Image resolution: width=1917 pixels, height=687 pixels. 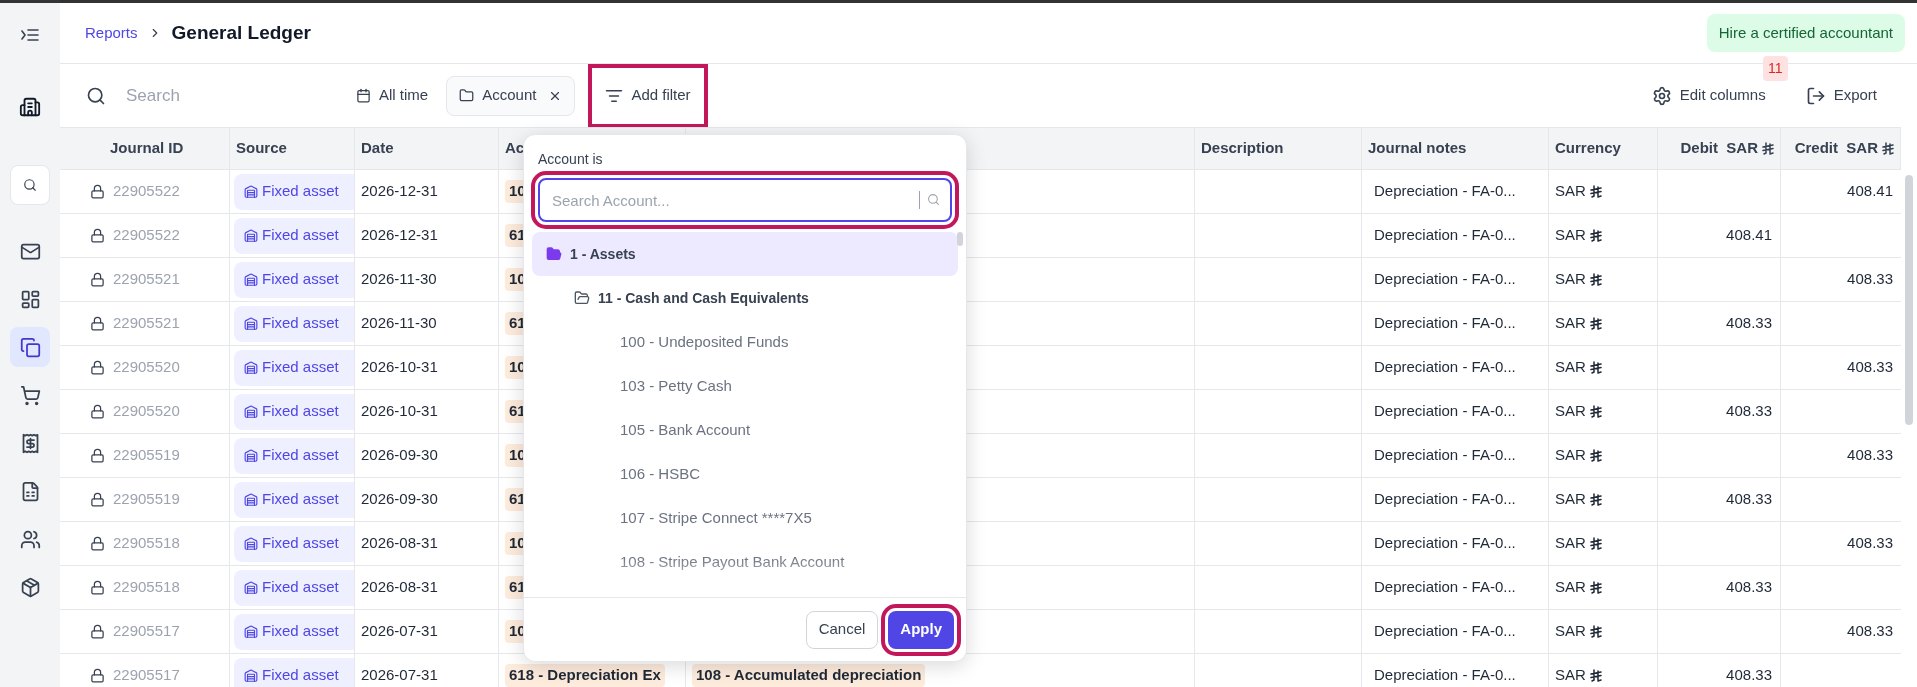 I want to click on export-button: Export, so click(x=1841, y=95).